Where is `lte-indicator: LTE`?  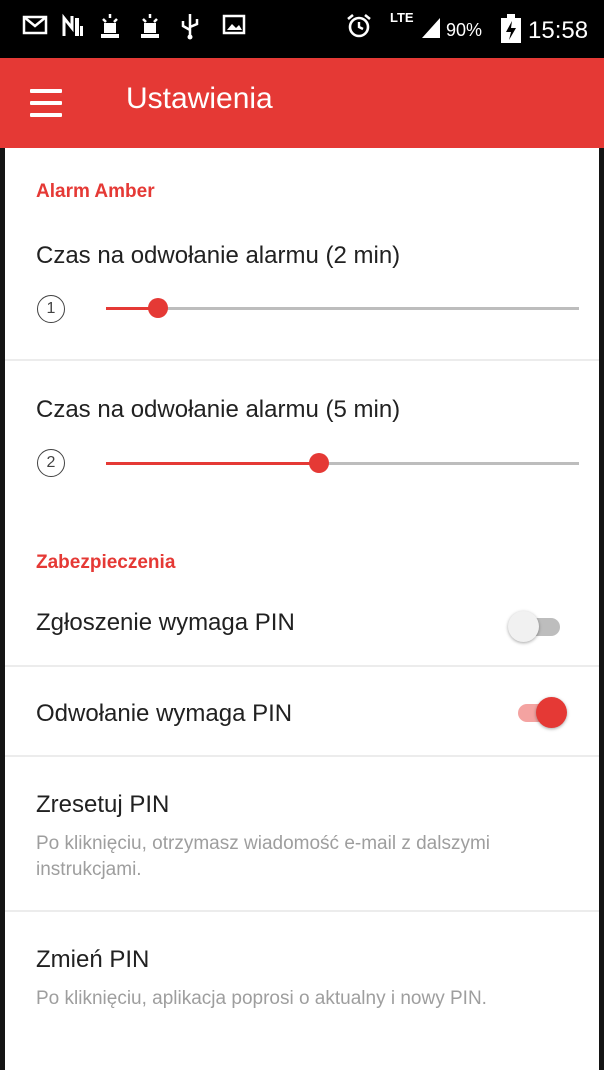
lte-indicator: LTE is located at coordinates (402, 17).